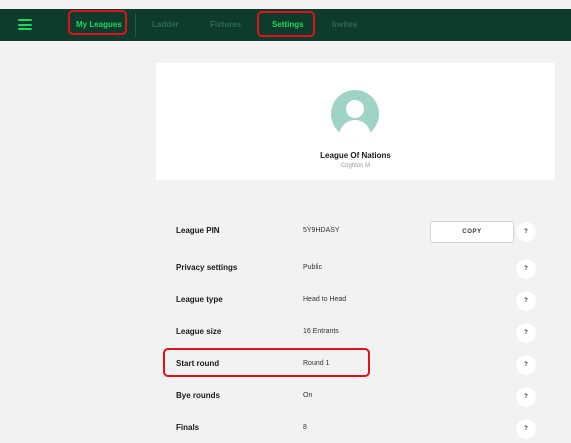 The image size is (571, 443). I want to click on setting-label: Bye rounds, so click(198, 395).